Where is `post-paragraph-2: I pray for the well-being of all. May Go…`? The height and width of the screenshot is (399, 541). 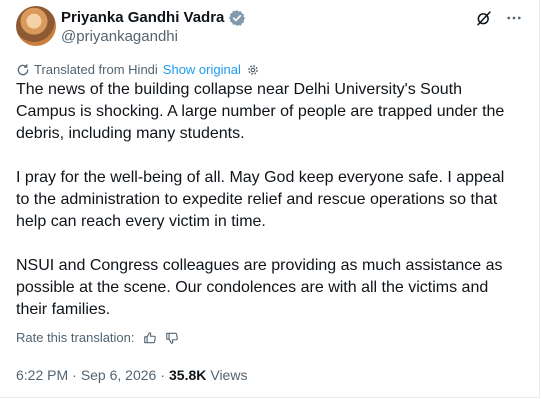 post-paragraph-2: I pray for the well-being of all. May Go… is located at coordinates (260, 199).